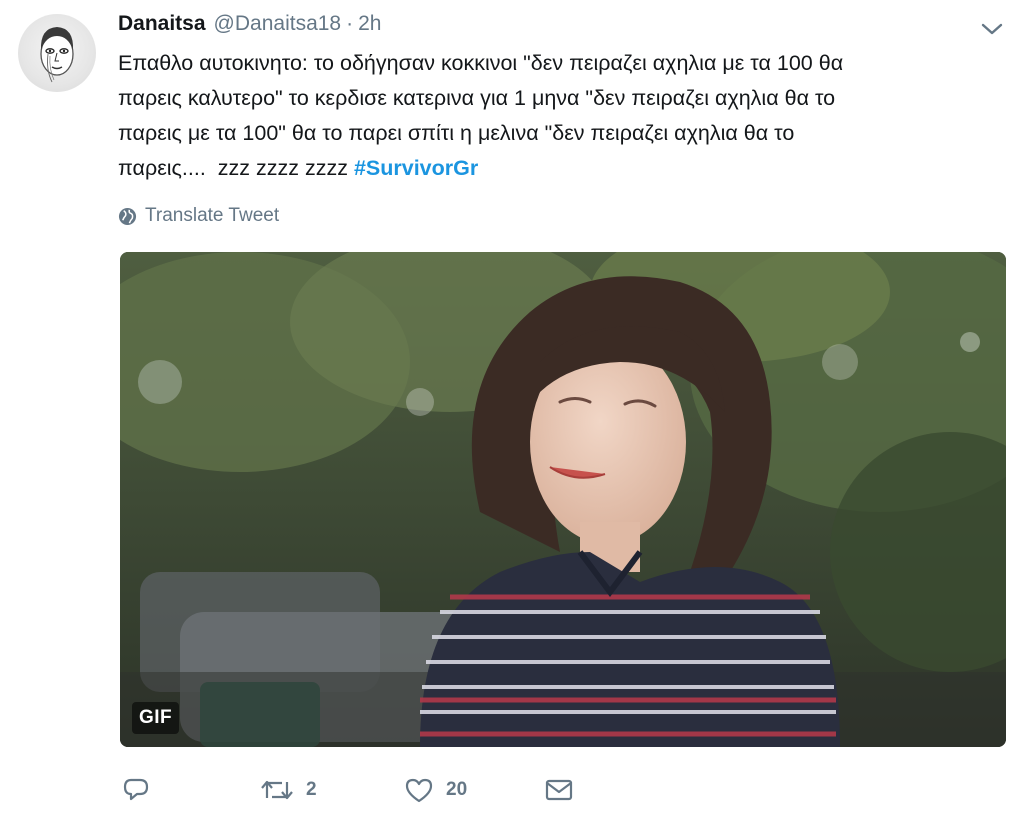 The height and width of the screenshot is (815, 1024). What do you see at coordinates (212, 215) in the screenshot?
I see `translate-tweet-label: Translate Tweet` at bounding box center [212, 215].